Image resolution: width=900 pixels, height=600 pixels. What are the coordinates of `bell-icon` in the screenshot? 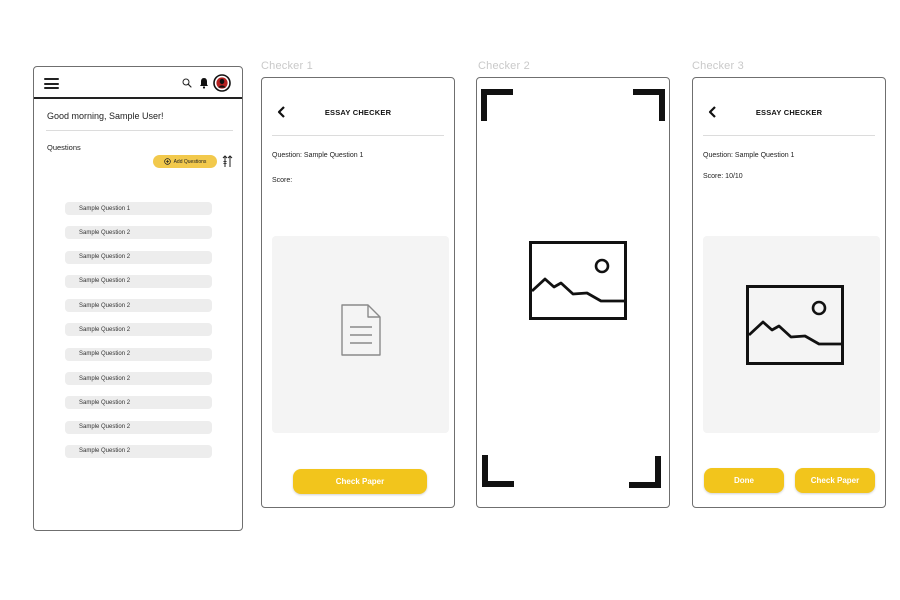 It's located at (204, 83).